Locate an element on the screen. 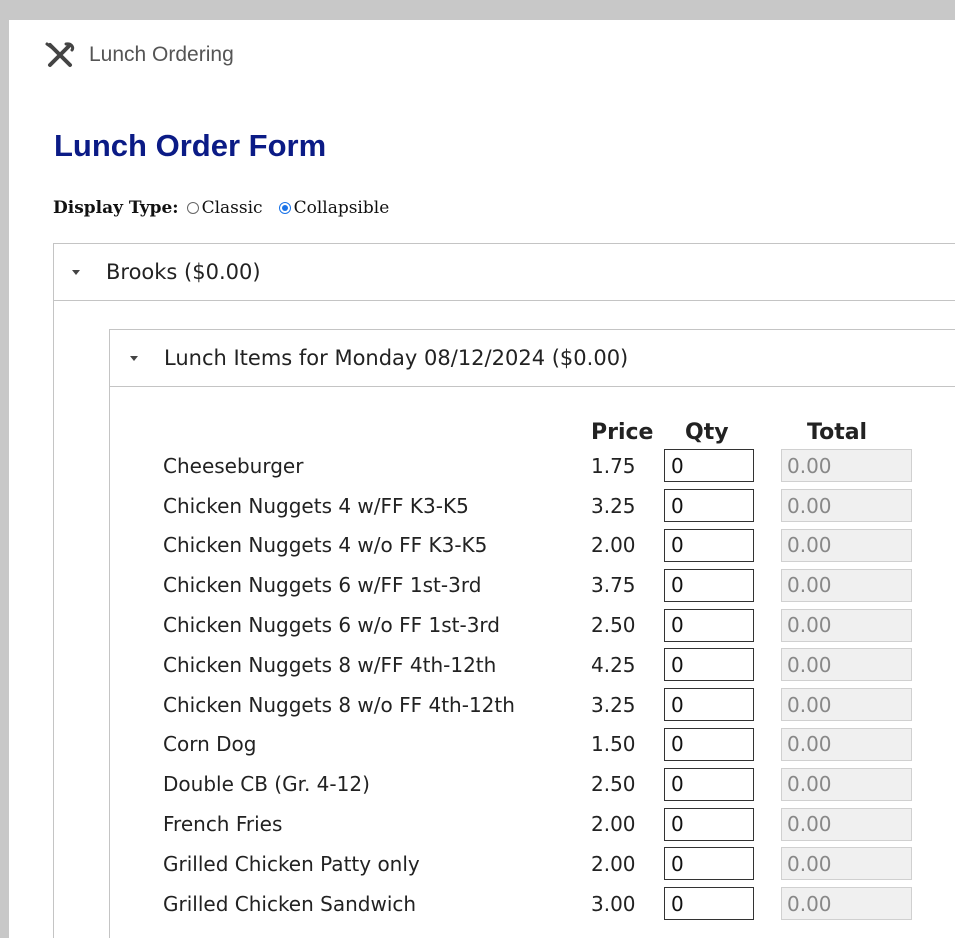 This screenshot has width=955, height=938. app-title: Lunch Ordering is located at coordinates (161, 54).